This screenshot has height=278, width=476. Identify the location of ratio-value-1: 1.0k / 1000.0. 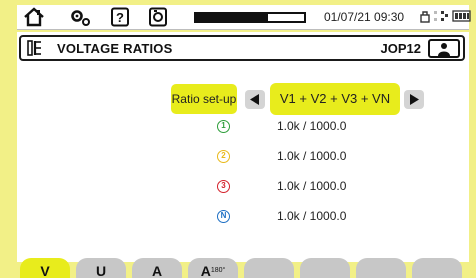
(311, 126).